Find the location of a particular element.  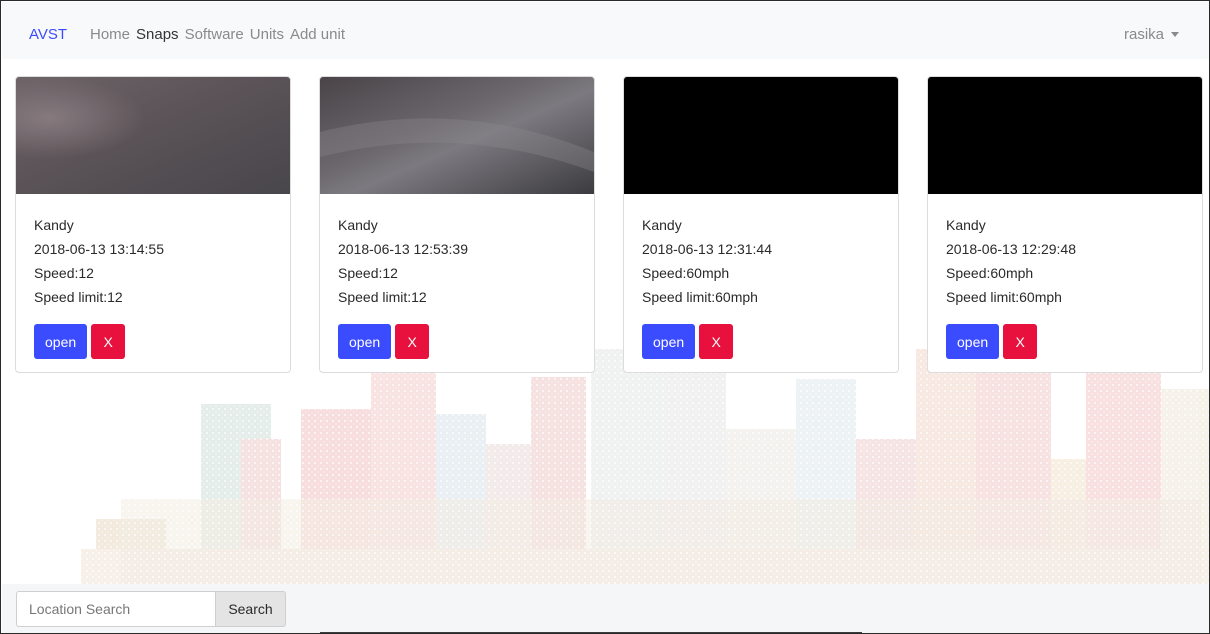

brand-logo: AVST is located at coordinates (48, 34).